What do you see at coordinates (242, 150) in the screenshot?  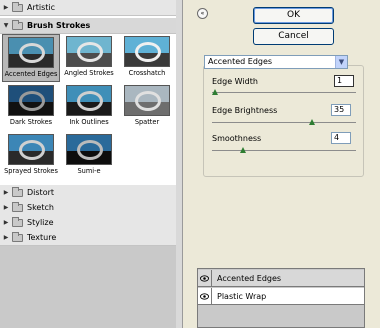 I see `smoothness-slider-thumb` at bounding box center [242, 150].